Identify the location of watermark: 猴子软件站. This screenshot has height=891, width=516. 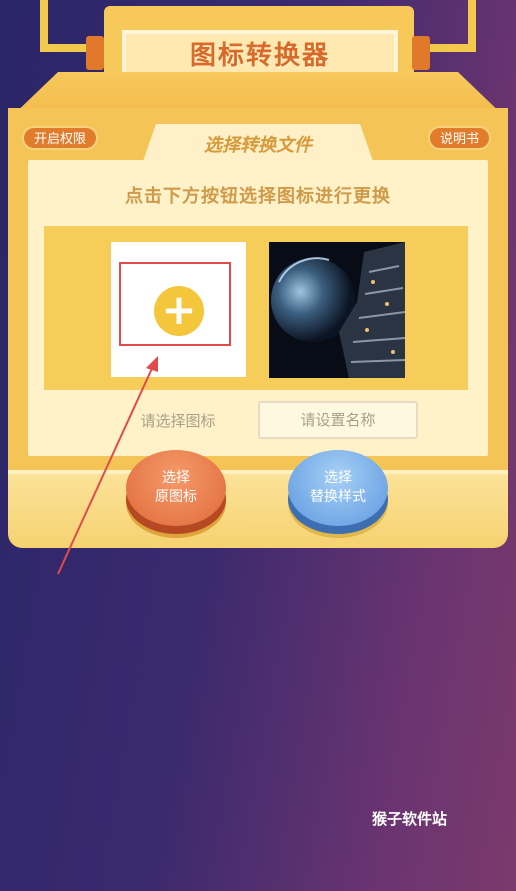
(410, 819).